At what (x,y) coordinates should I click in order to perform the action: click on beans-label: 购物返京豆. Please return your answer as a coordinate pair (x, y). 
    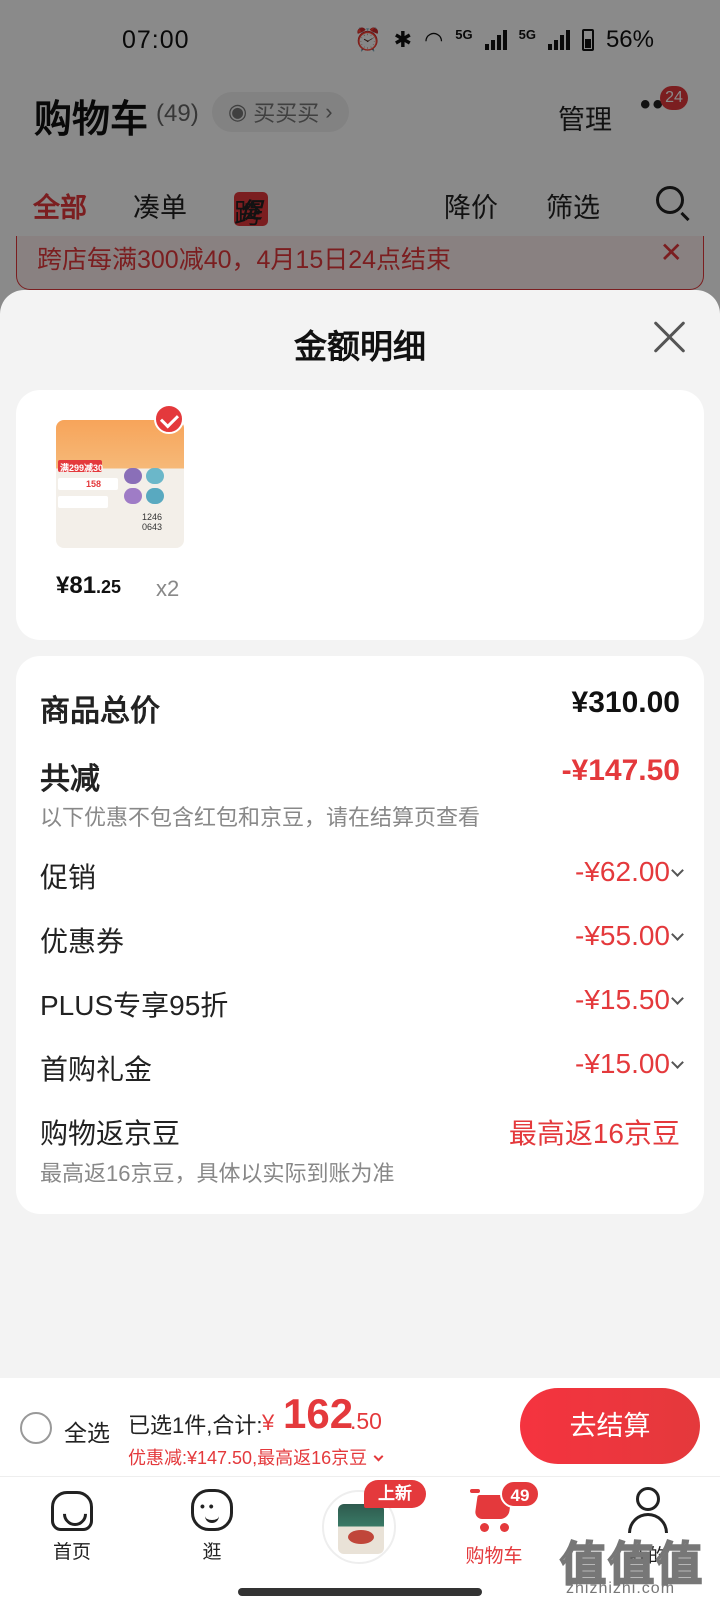
    Looking at the image, I should click on (110, 1133).